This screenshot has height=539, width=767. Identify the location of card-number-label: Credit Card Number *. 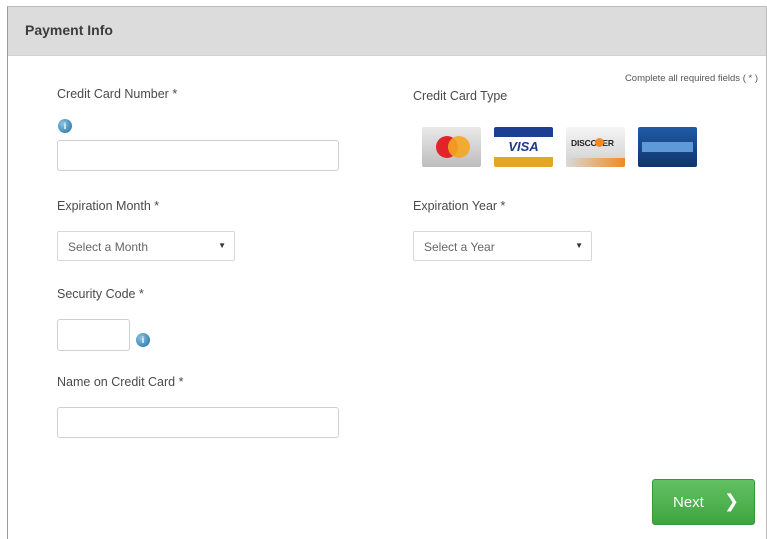
(117, 94).